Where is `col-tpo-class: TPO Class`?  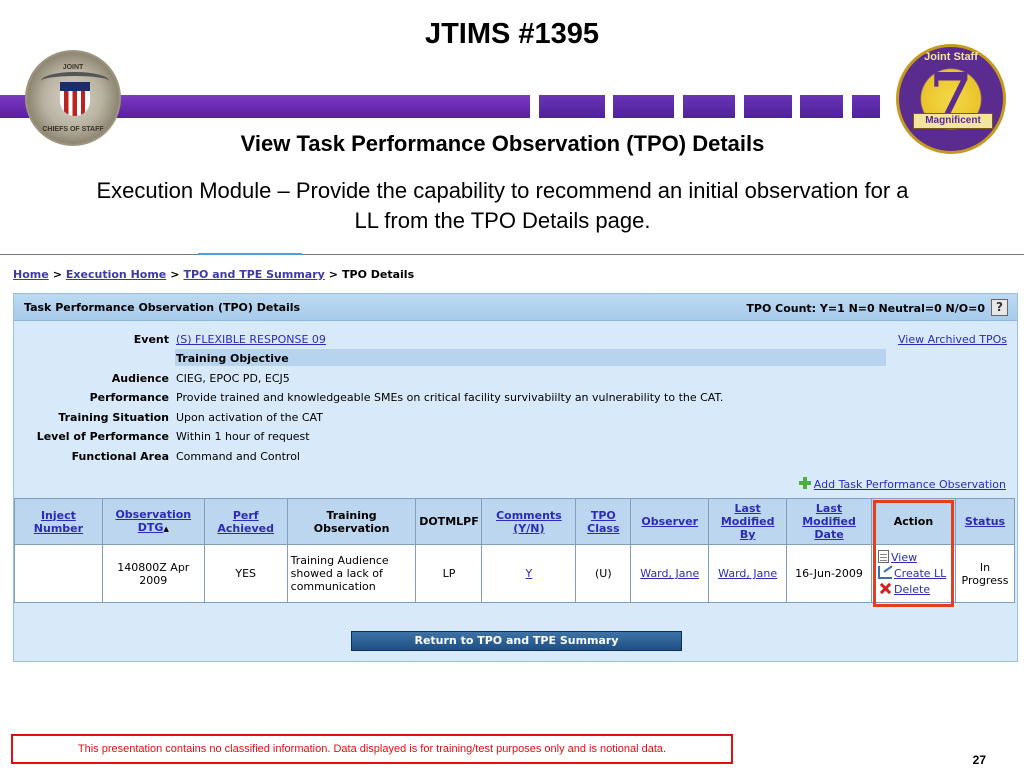
col-tpo-class: TPO Class is located at coordinates (603, 521).